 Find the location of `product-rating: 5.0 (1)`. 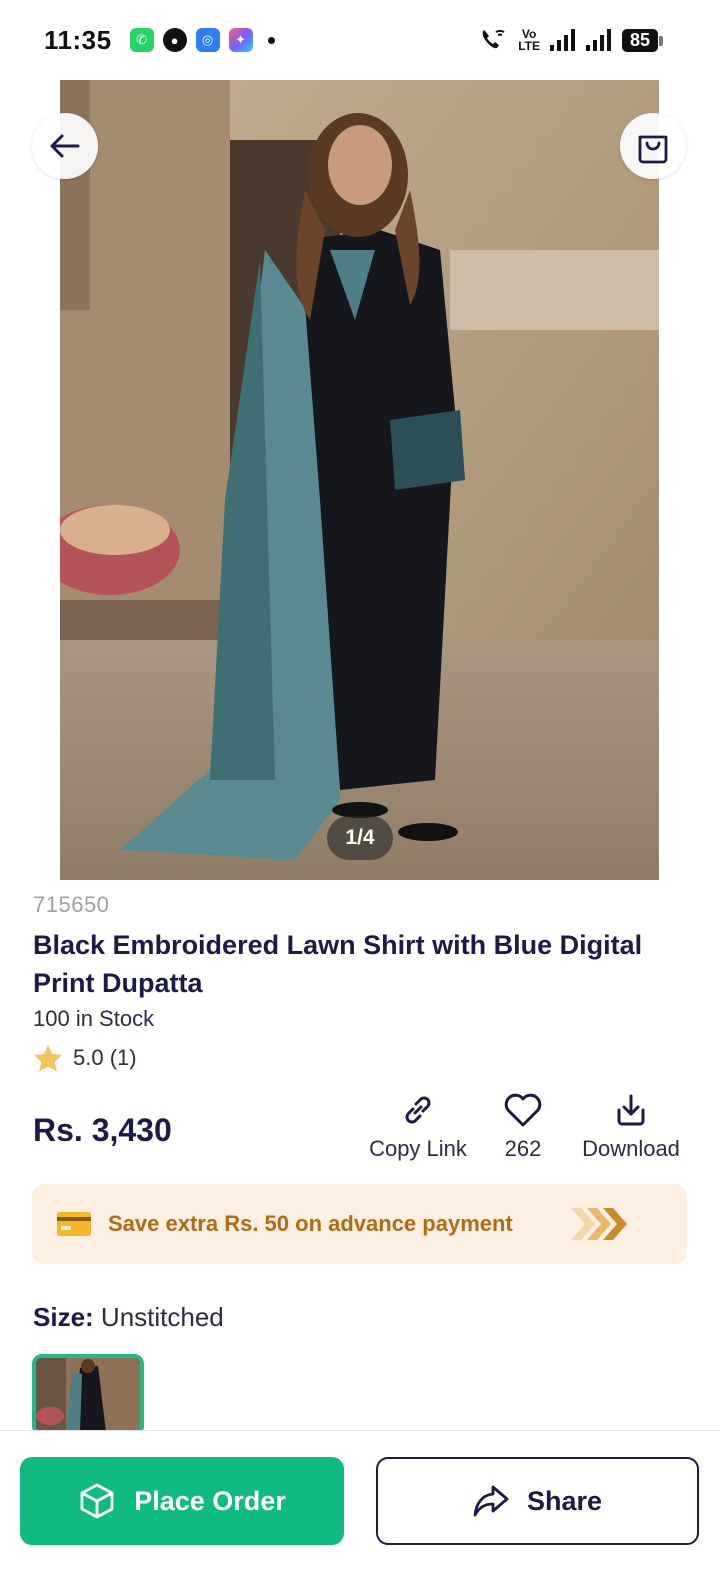

product-rating: 5.0 (1) is located at coordinates (85, 1058).